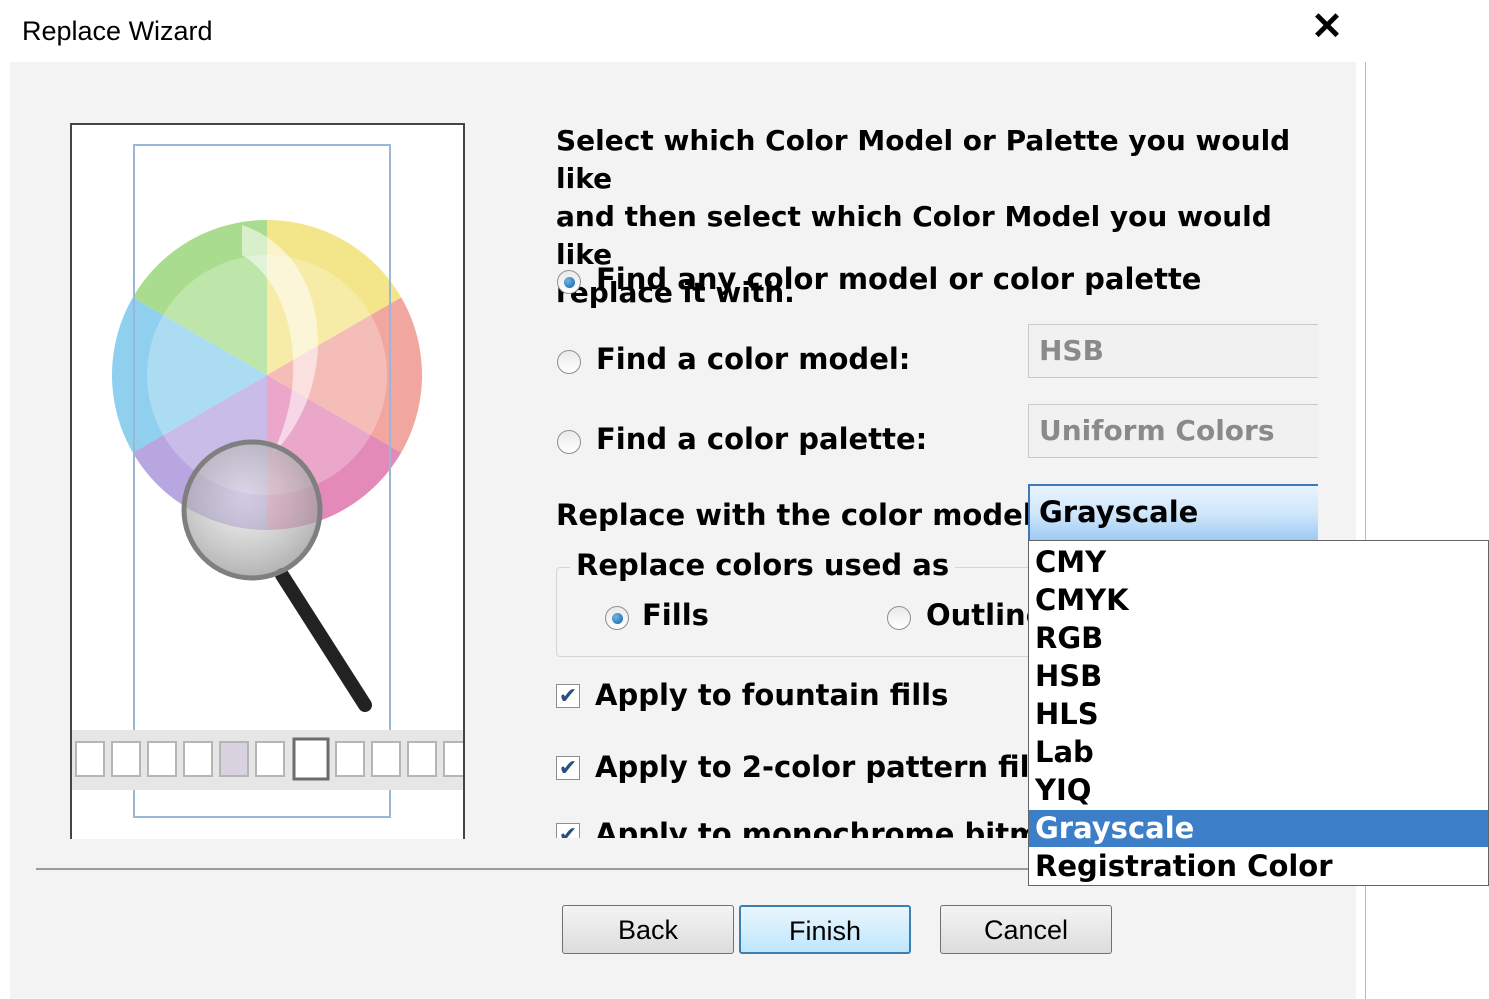 Image resolution: width=1489 pixels, height=999 pixels. I want to click on fountain-fills-checkbox: ✔, so click(568, 696).